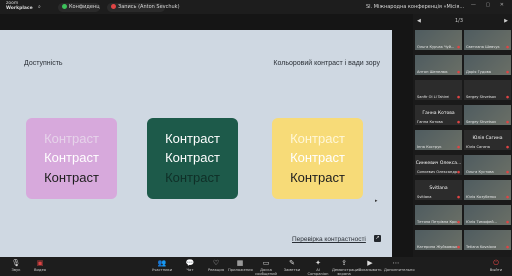 This screenshot has width=512, height=276. I want to click on participant-name: Юлія Козубенко, so click(481, 197).